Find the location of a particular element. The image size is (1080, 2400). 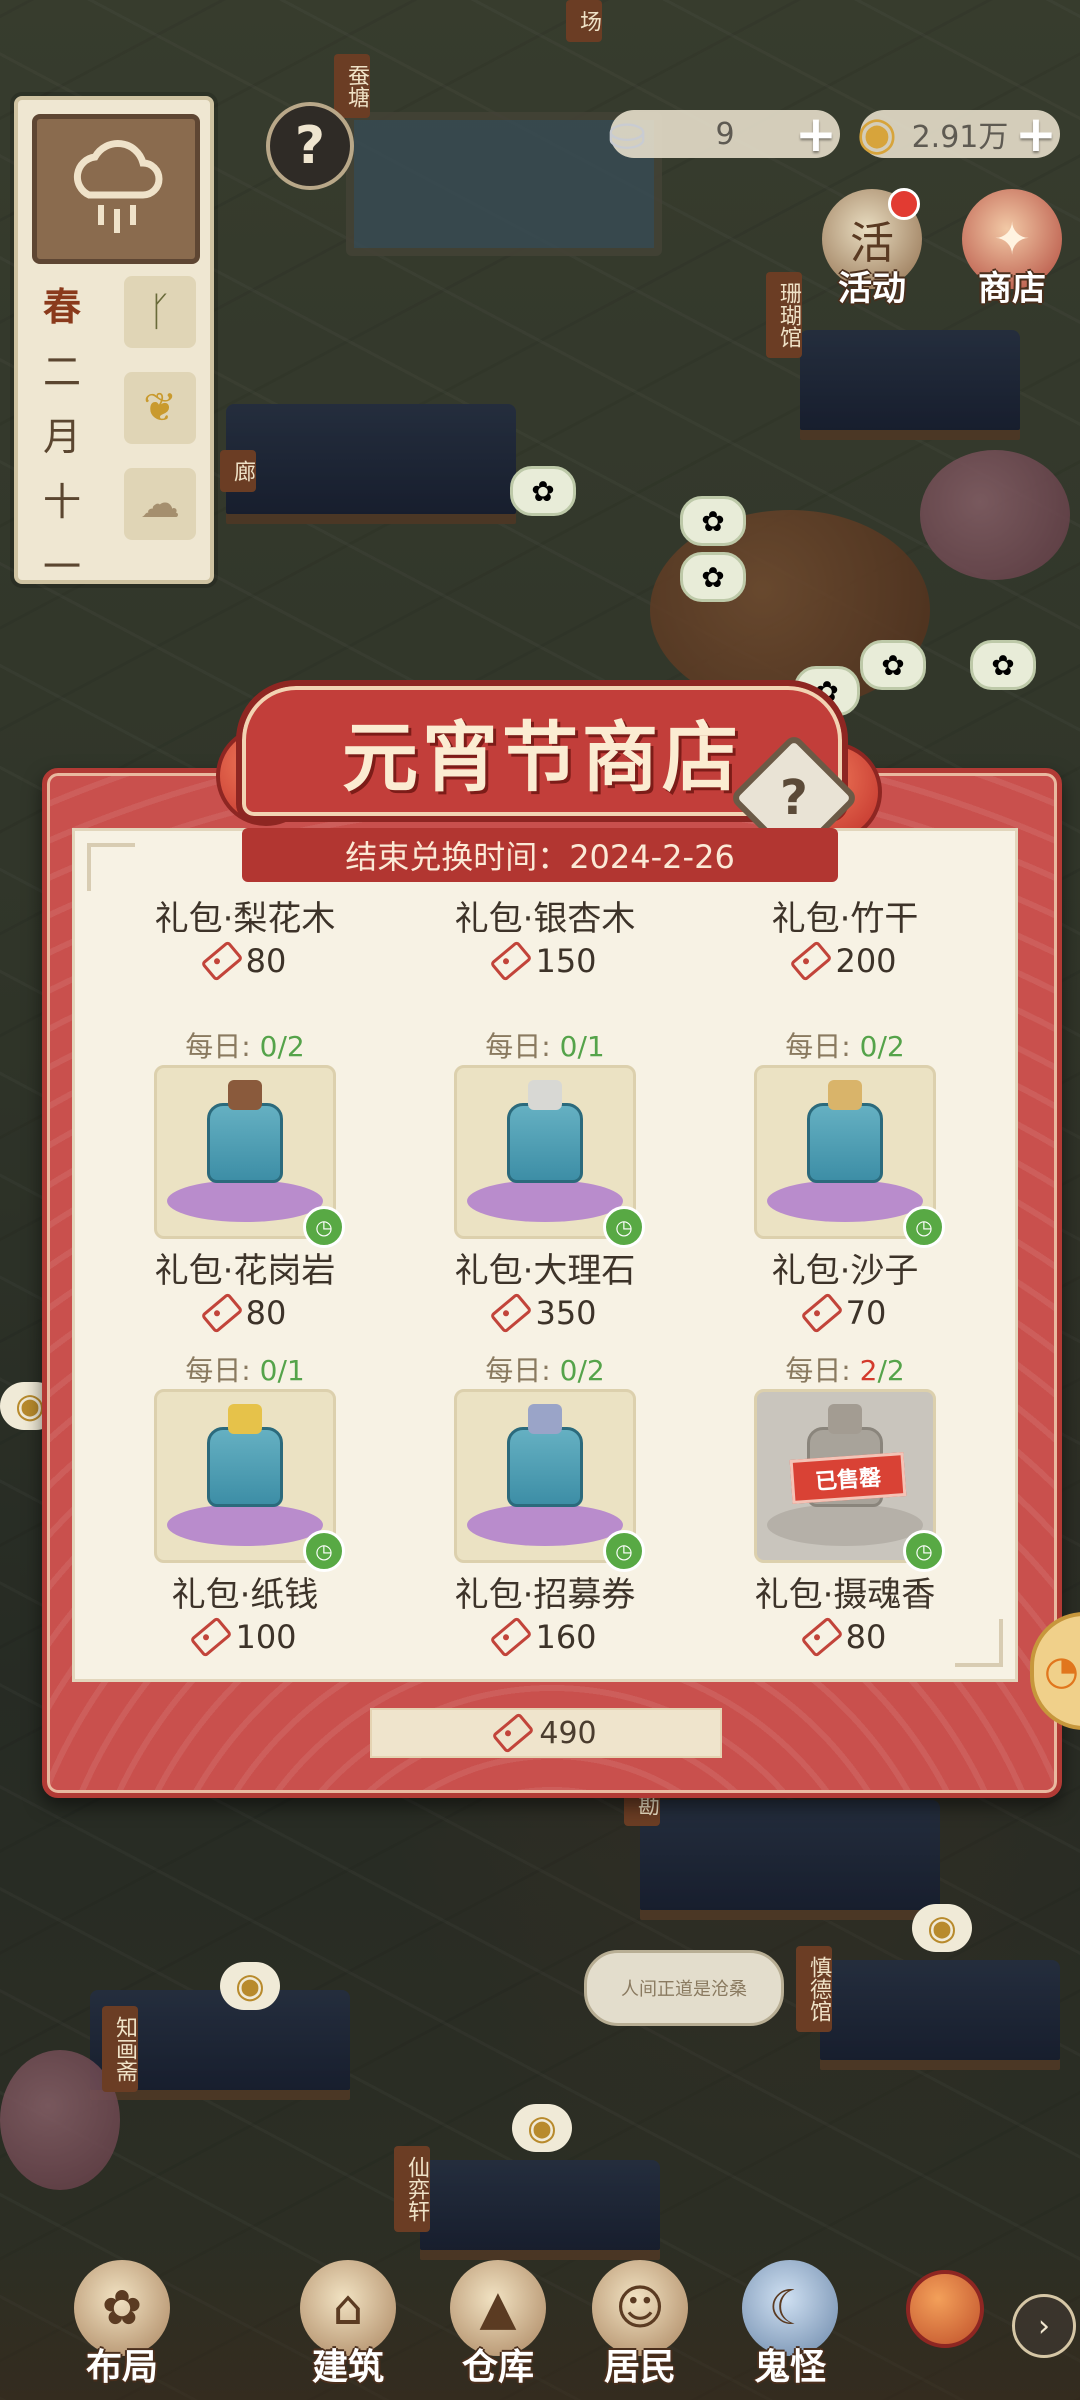

shop-title: 元宵节商店 is located at coordinates (542, 757).